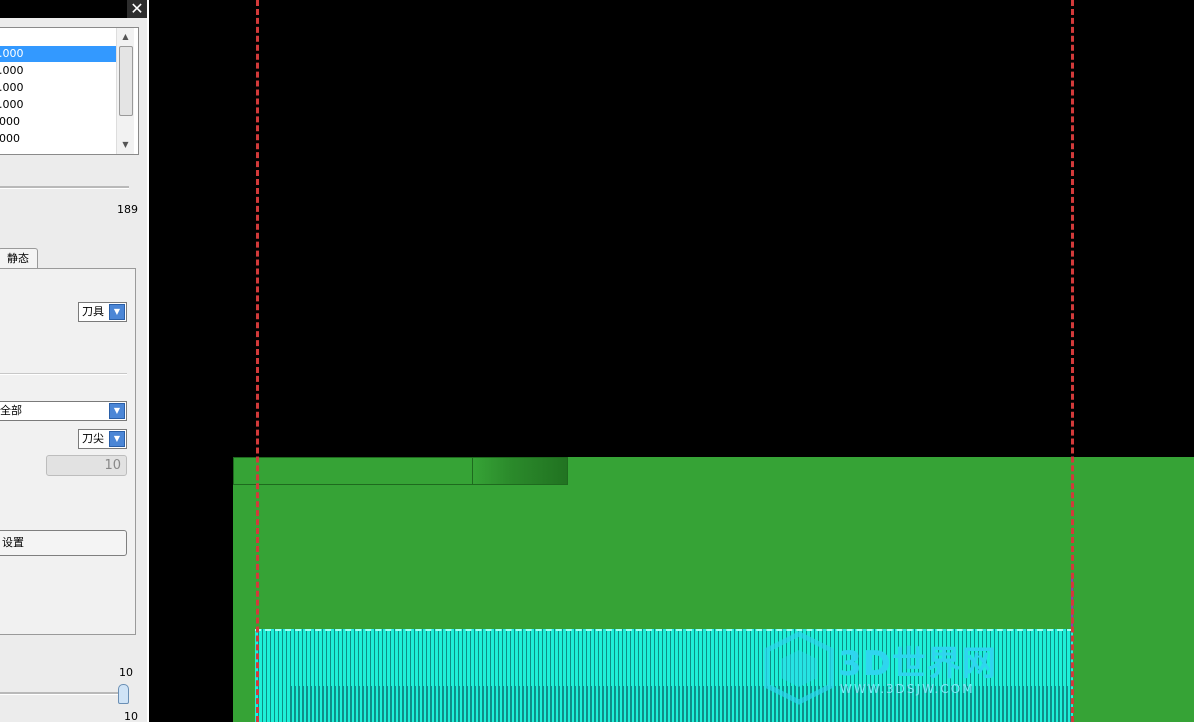 The height and width of the screenshot is (722, 1194). Describe the element at coordinates (907, 689) in the screenshot. I see `watermark-url: WWW.3DSJW.COM` at that location.